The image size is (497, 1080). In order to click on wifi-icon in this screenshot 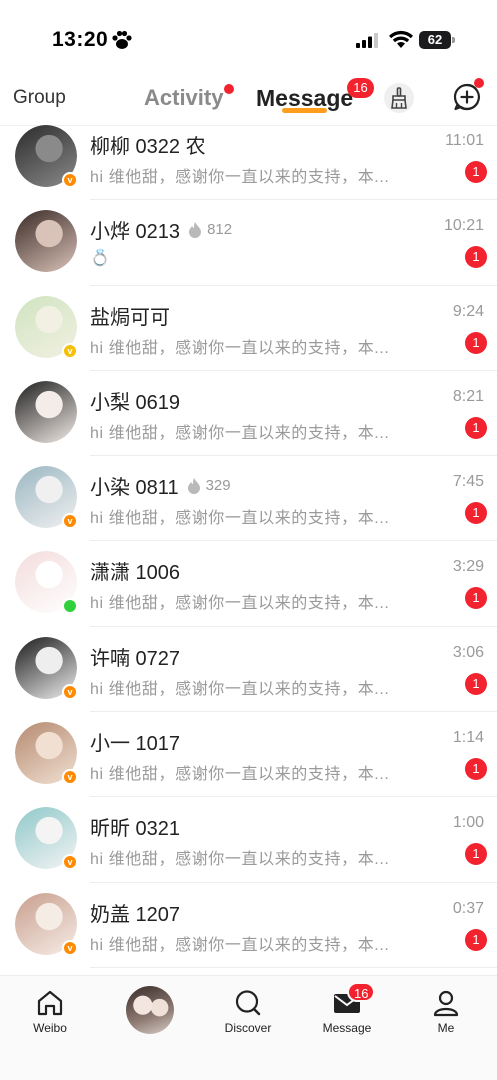, I will do `click(401, 39)`.